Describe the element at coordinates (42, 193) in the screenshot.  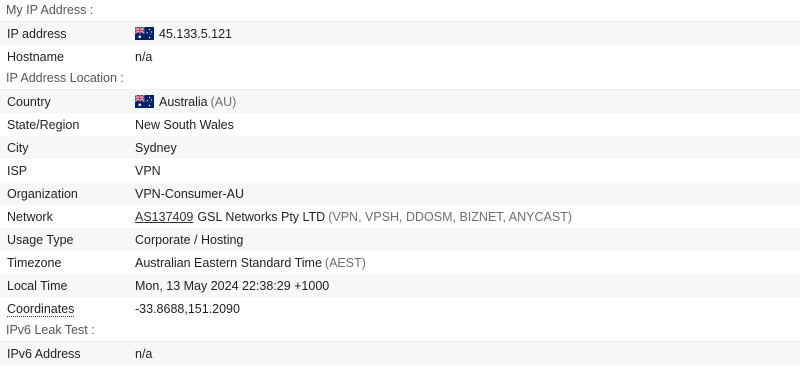
I see `organization-label: Organization` at that location.